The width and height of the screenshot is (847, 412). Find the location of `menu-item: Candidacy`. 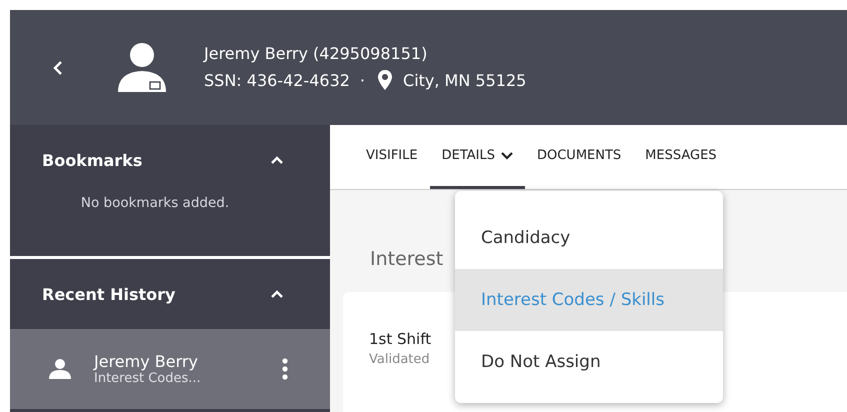

menu-item: Candidacy is located at coordinates (589, 238).